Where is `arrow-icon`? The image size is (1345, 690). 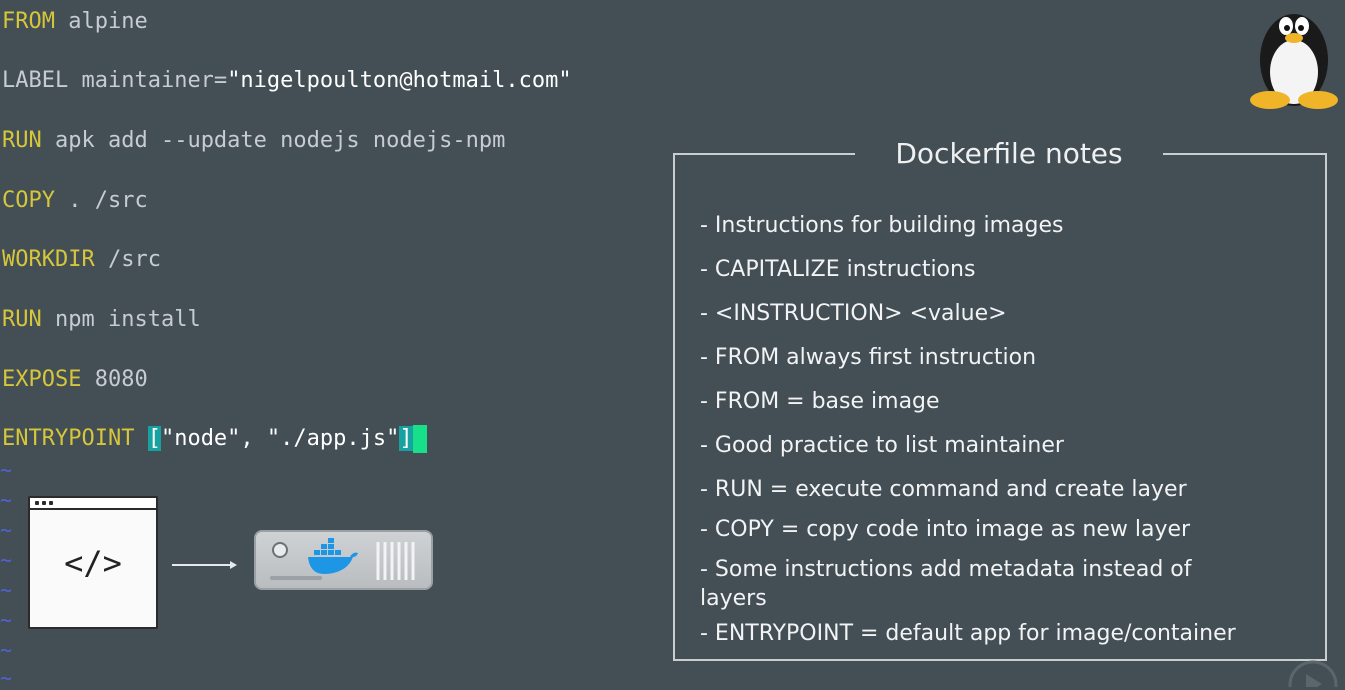 arrow-icon is located at coordinates (204, 565).